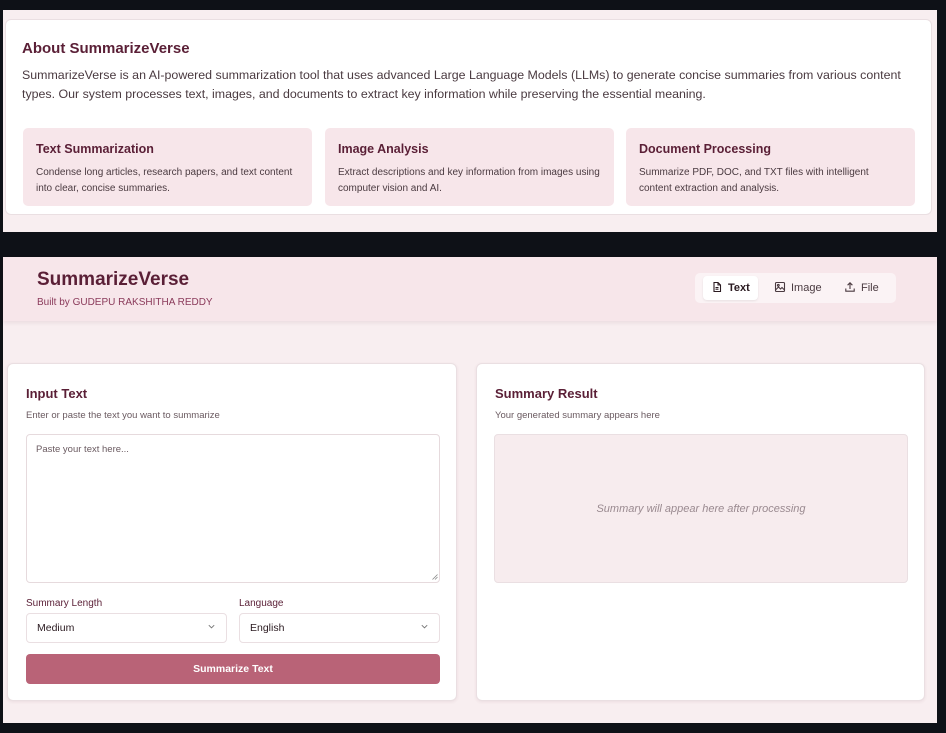 This screenshot has width=946, height=733. What do you see at coordinates (546, 393) in the screenshot?
I see `result-card-title: Summary Result` at bounding box center [546, 393].